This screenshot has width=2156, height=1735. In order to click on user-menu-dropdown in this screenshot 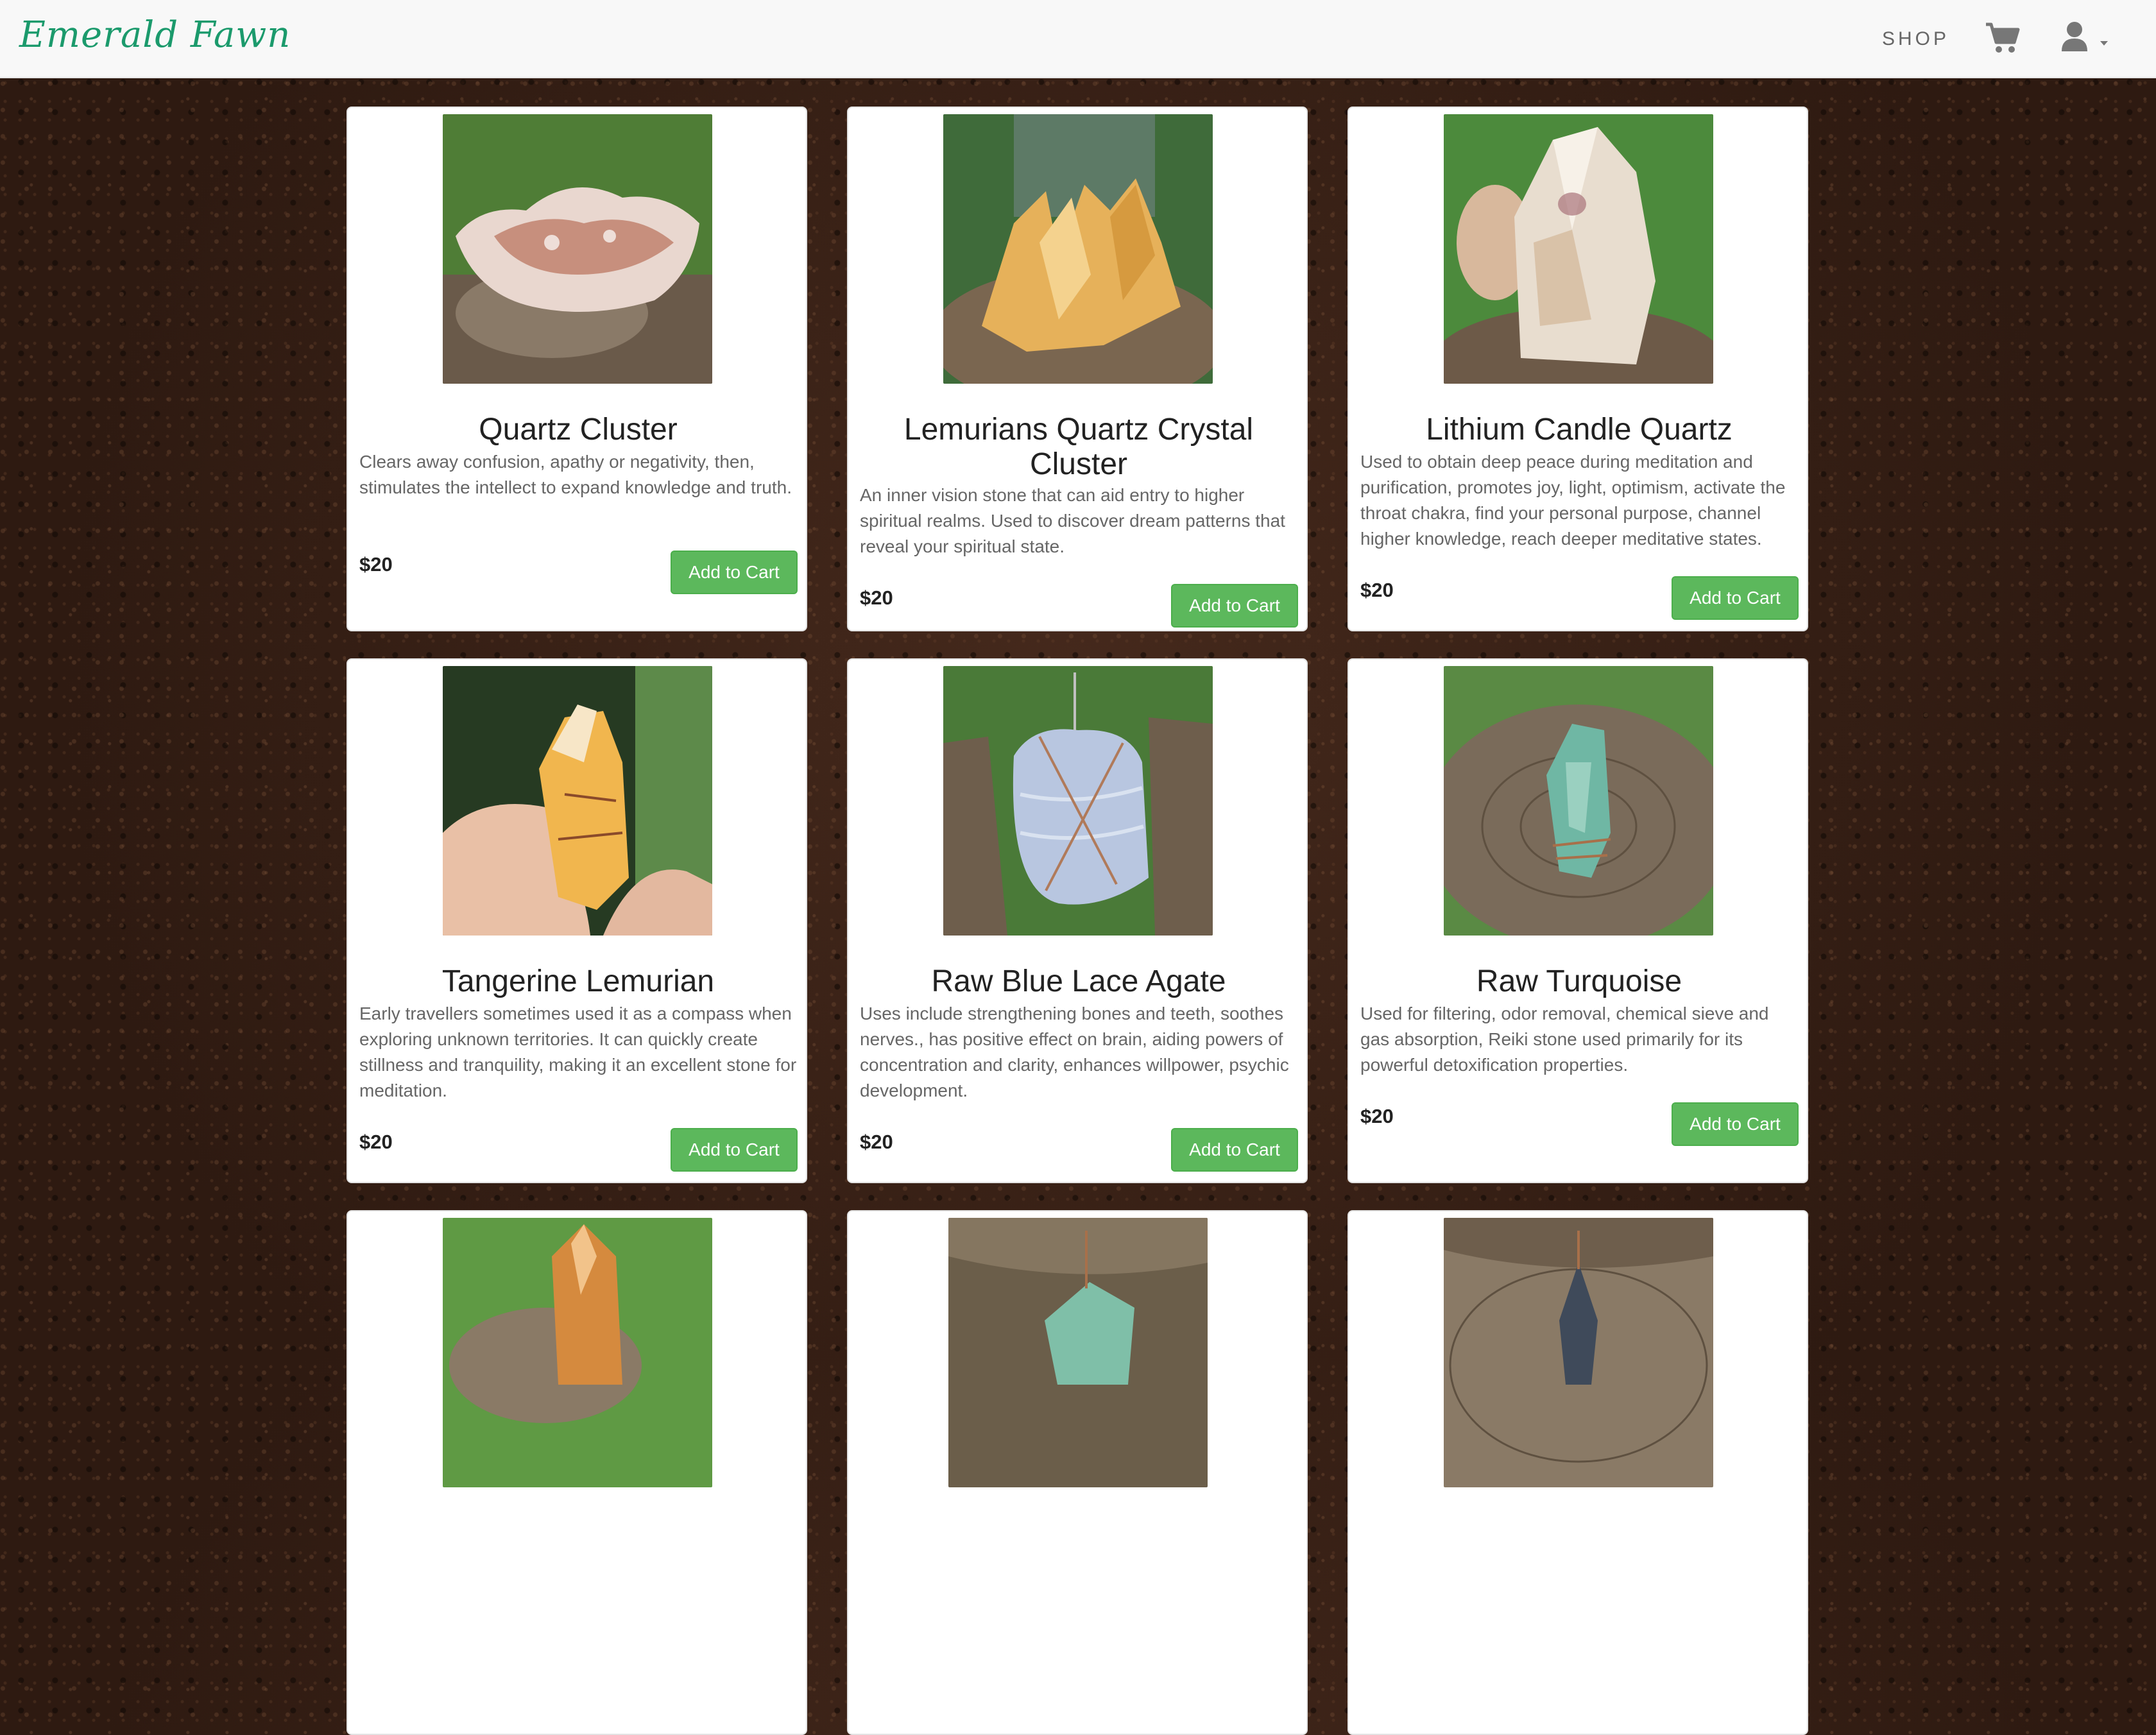, I will do `click(2091, 38)`.